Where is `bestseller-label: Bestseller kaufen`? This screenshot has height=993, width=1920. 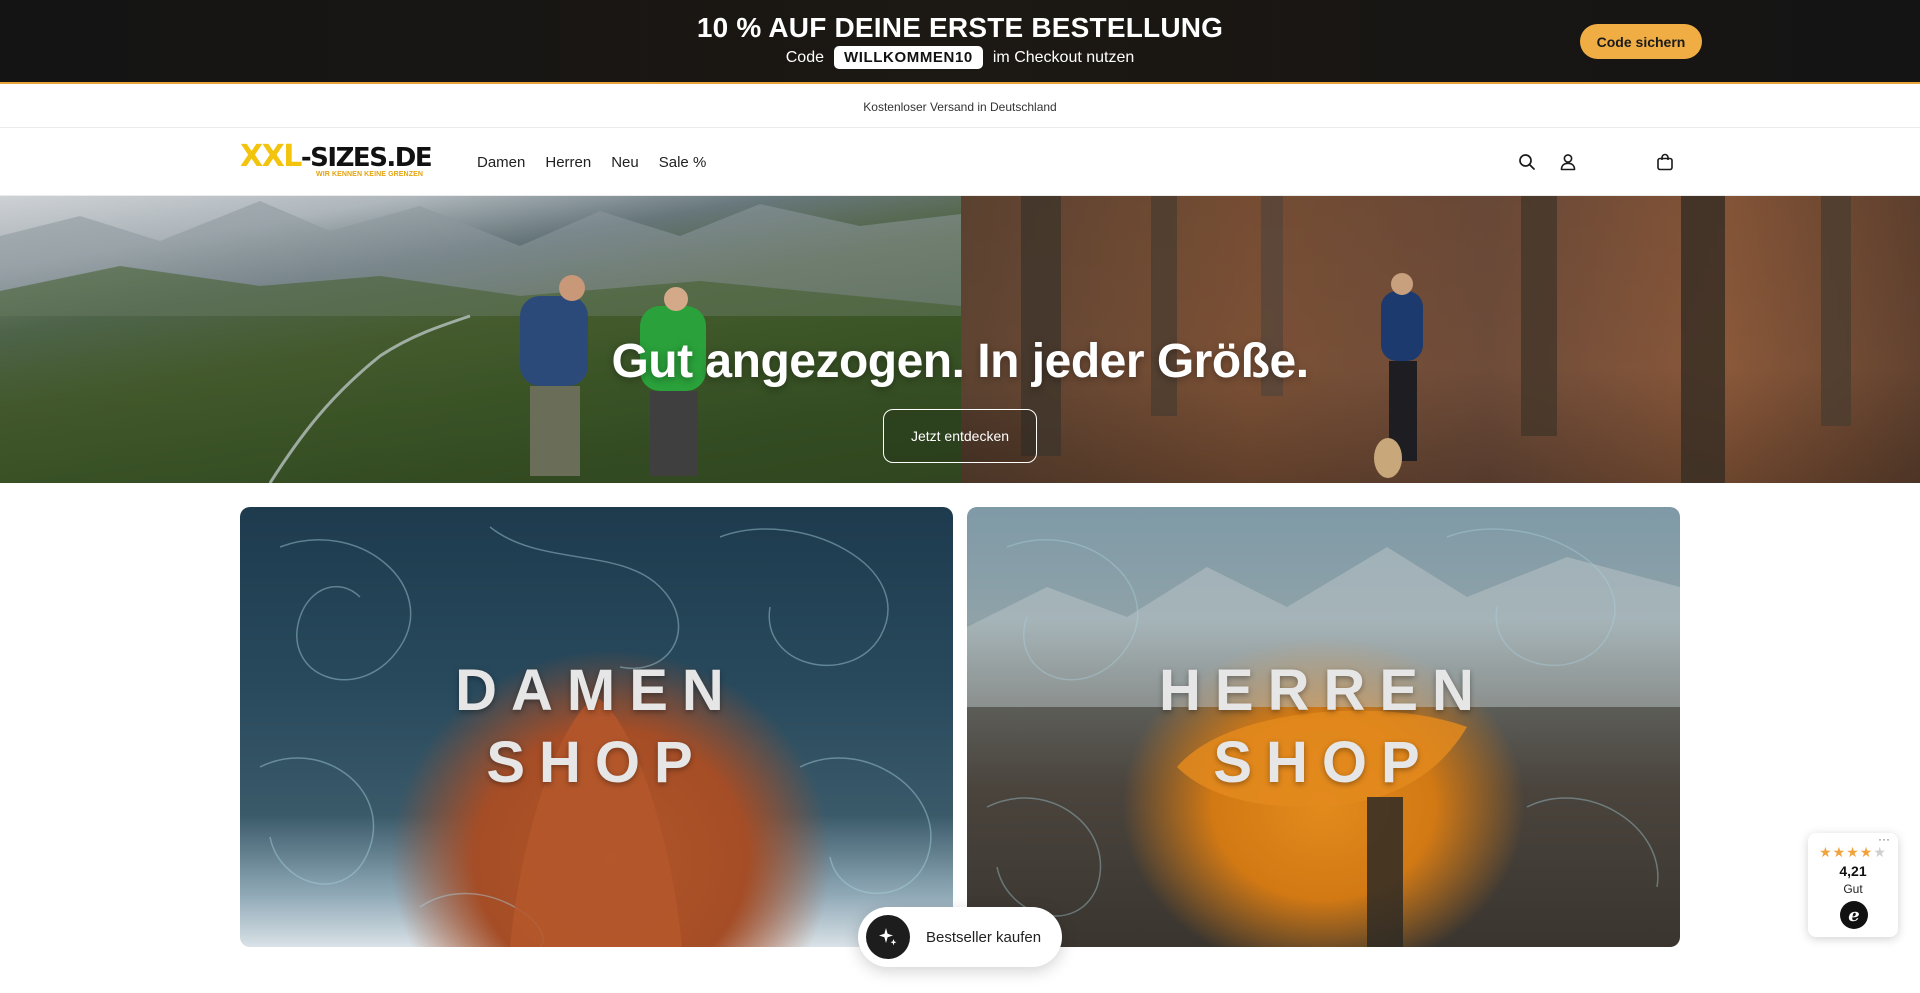 bestseller-label: Bestseller kaufen is located at coordinates (984, 937).